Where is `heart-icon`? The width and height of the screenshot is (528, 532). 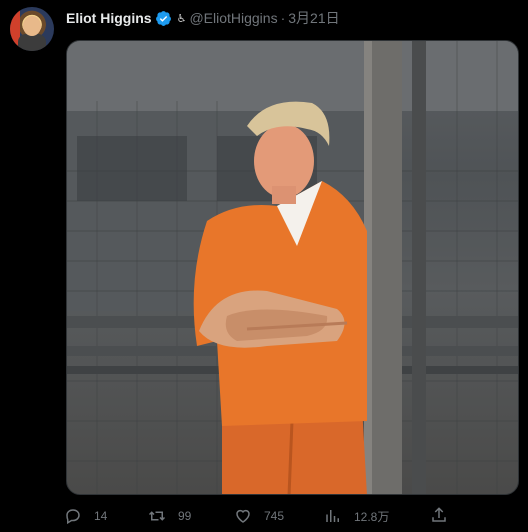 heart-icon is located at coordinates (243, 516).